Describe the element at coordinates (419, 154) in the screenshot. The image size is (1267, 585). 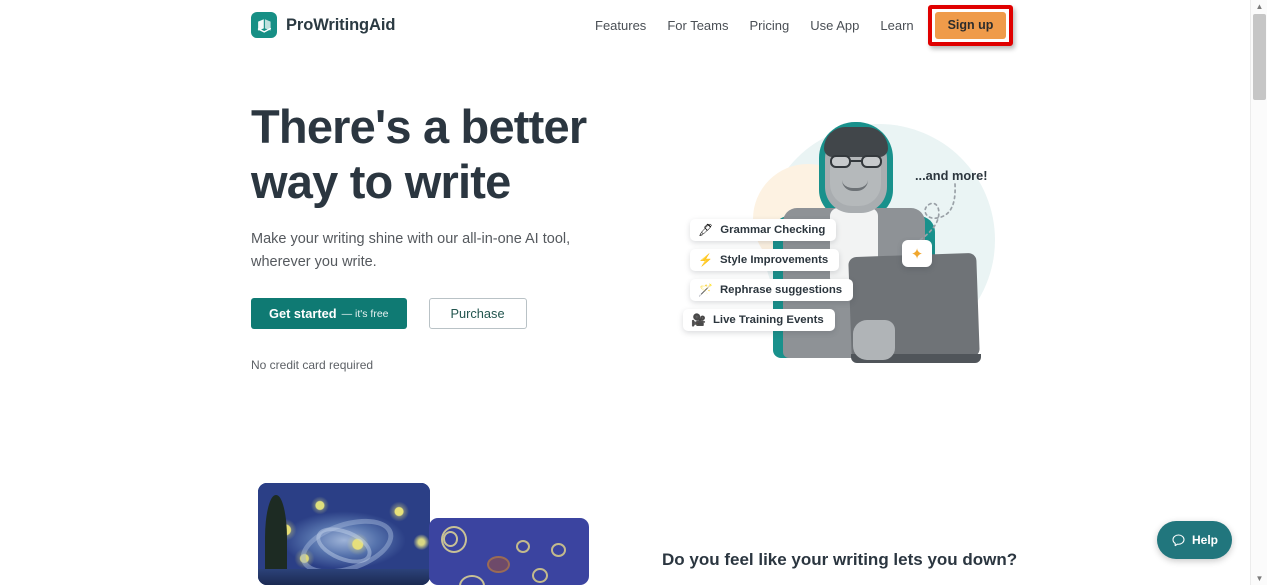
I see `hero-title: There's a better way to write` at that location.